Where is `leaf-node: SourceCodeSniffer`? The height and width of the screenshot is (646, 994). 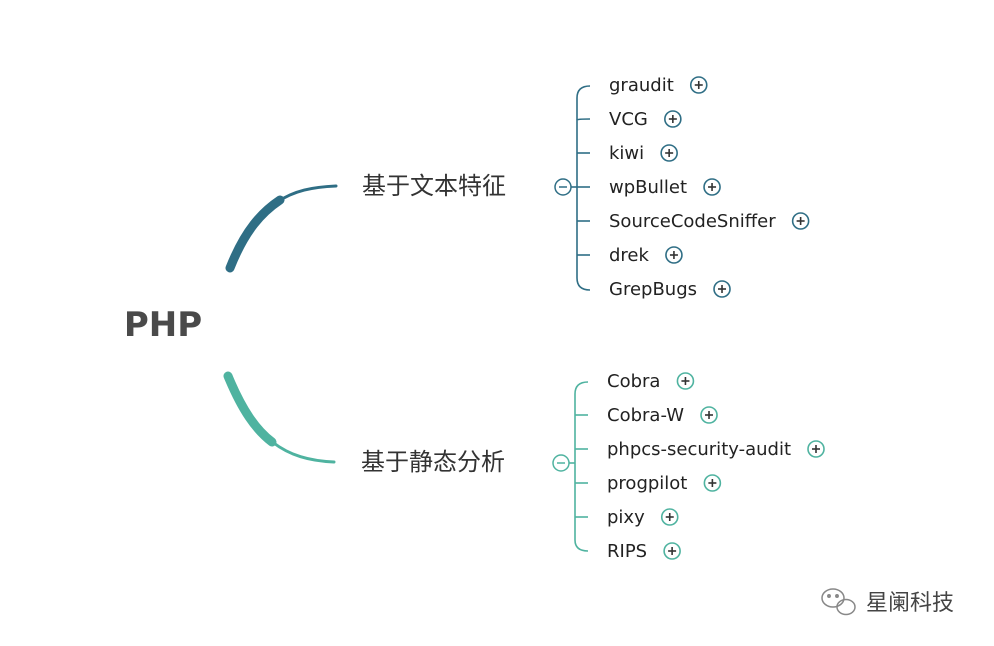 leaf-node: SourceCodeSniffer is located at coordinates (692, 221).